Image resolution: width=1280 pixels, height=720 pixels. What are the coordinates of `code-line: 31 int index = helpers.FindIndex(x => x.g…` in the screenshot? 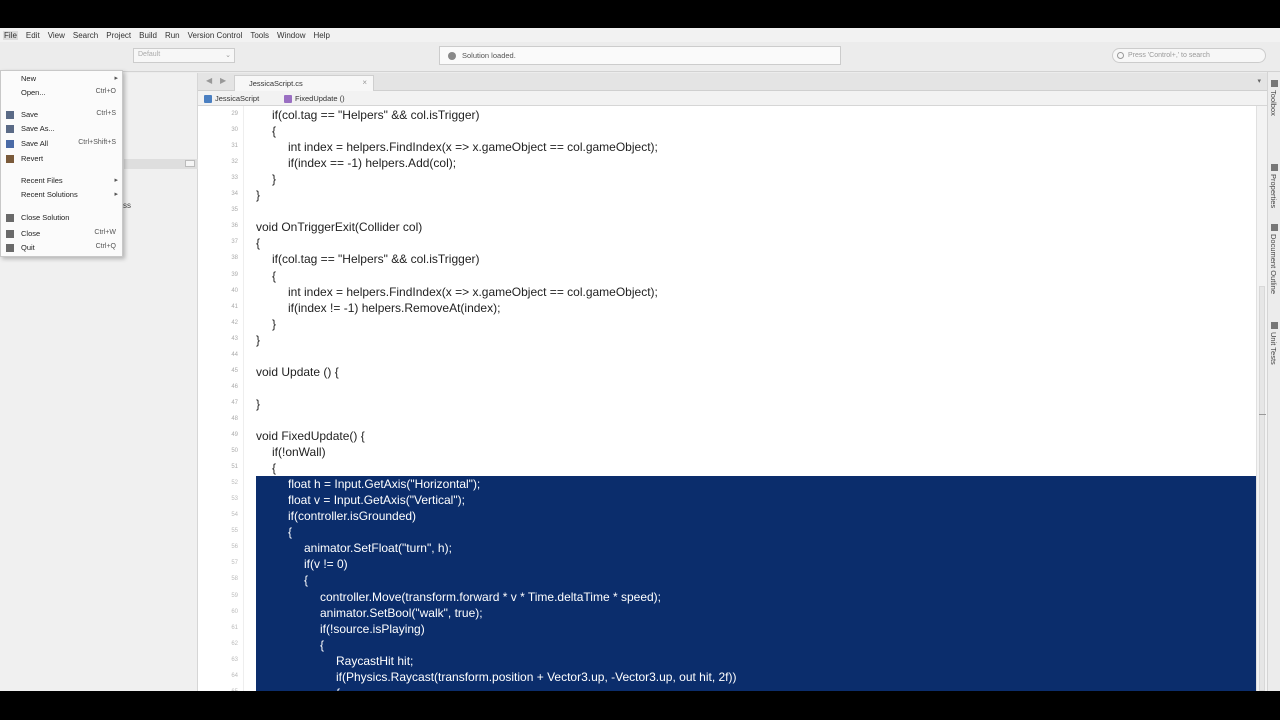 It's located at (727, 147).